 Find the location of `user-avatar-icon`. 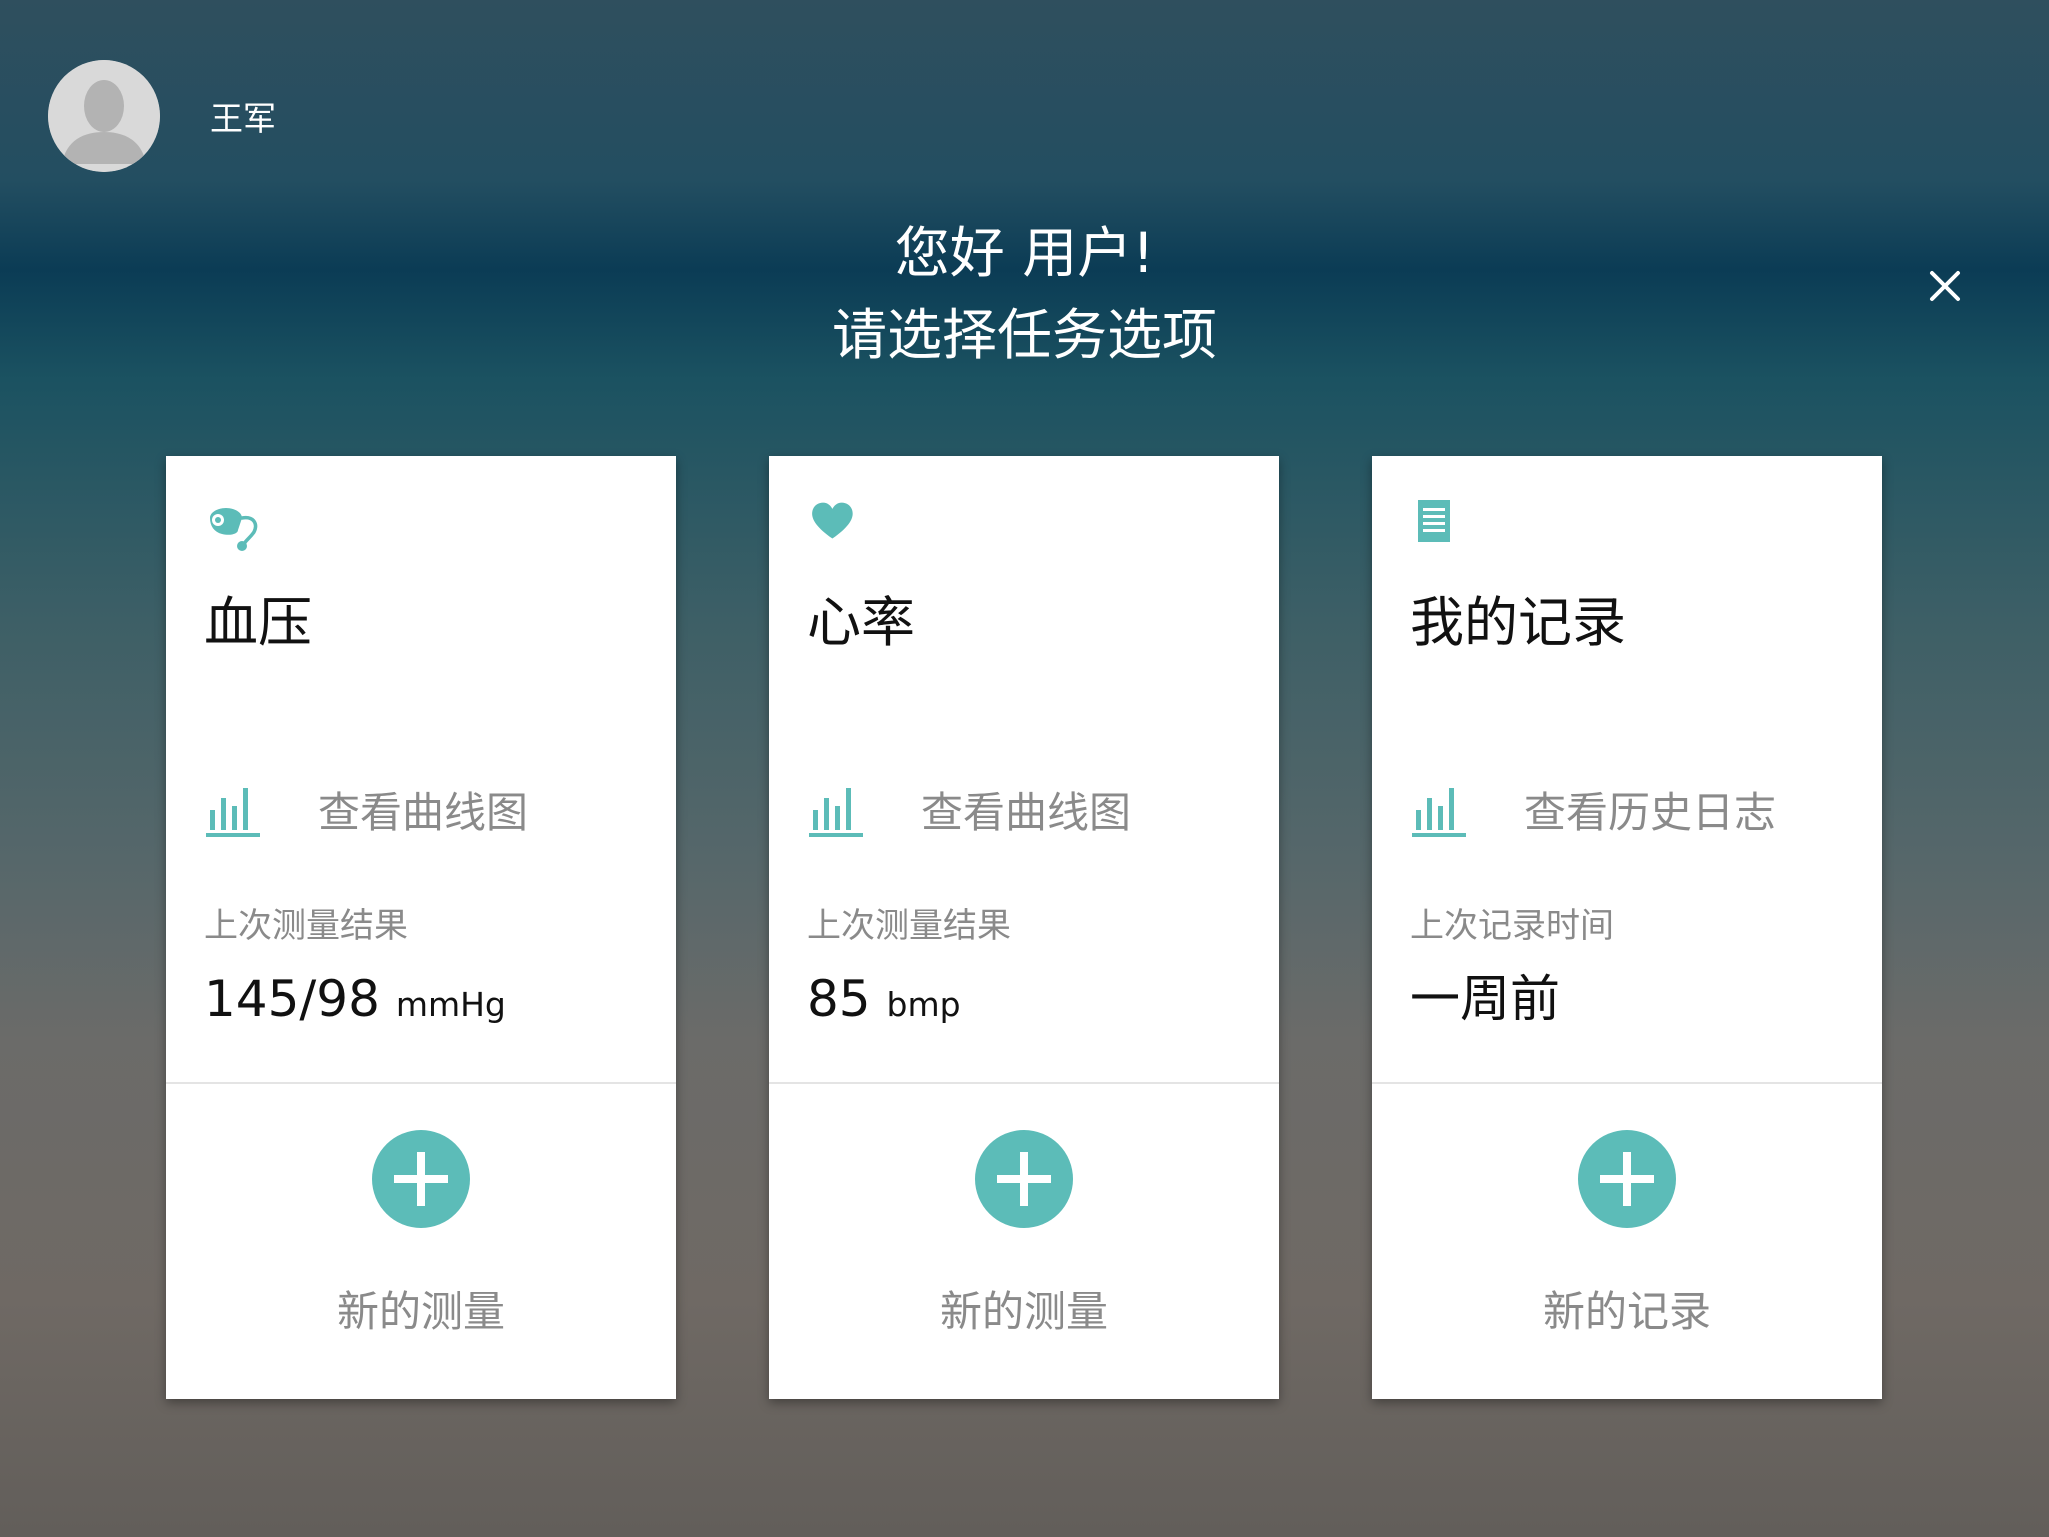

user-avatar-icon is located at coordinates (104, 116).